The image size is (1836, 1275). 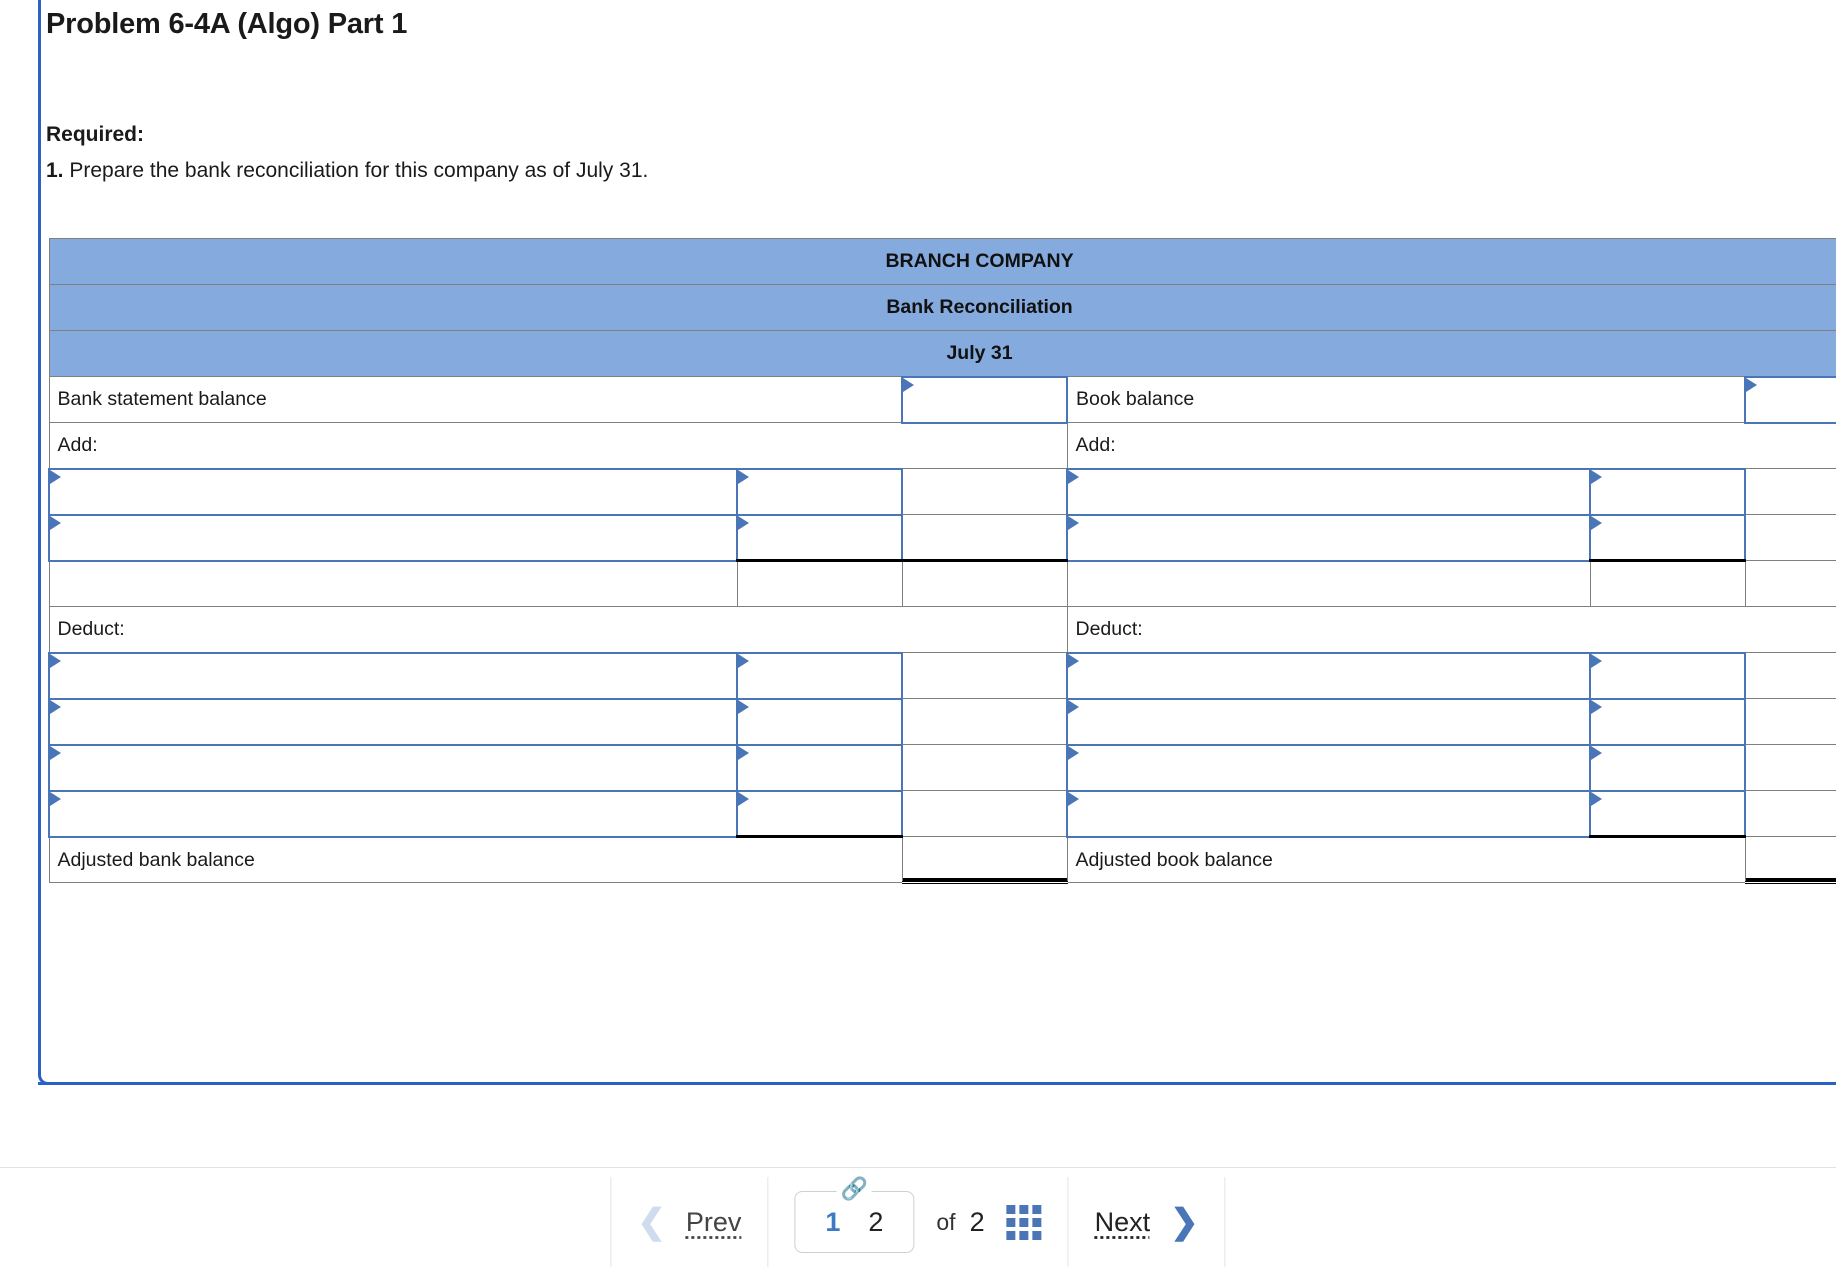 I want to click on bank-add-1-amount-cell, so click(x=819, y=491).